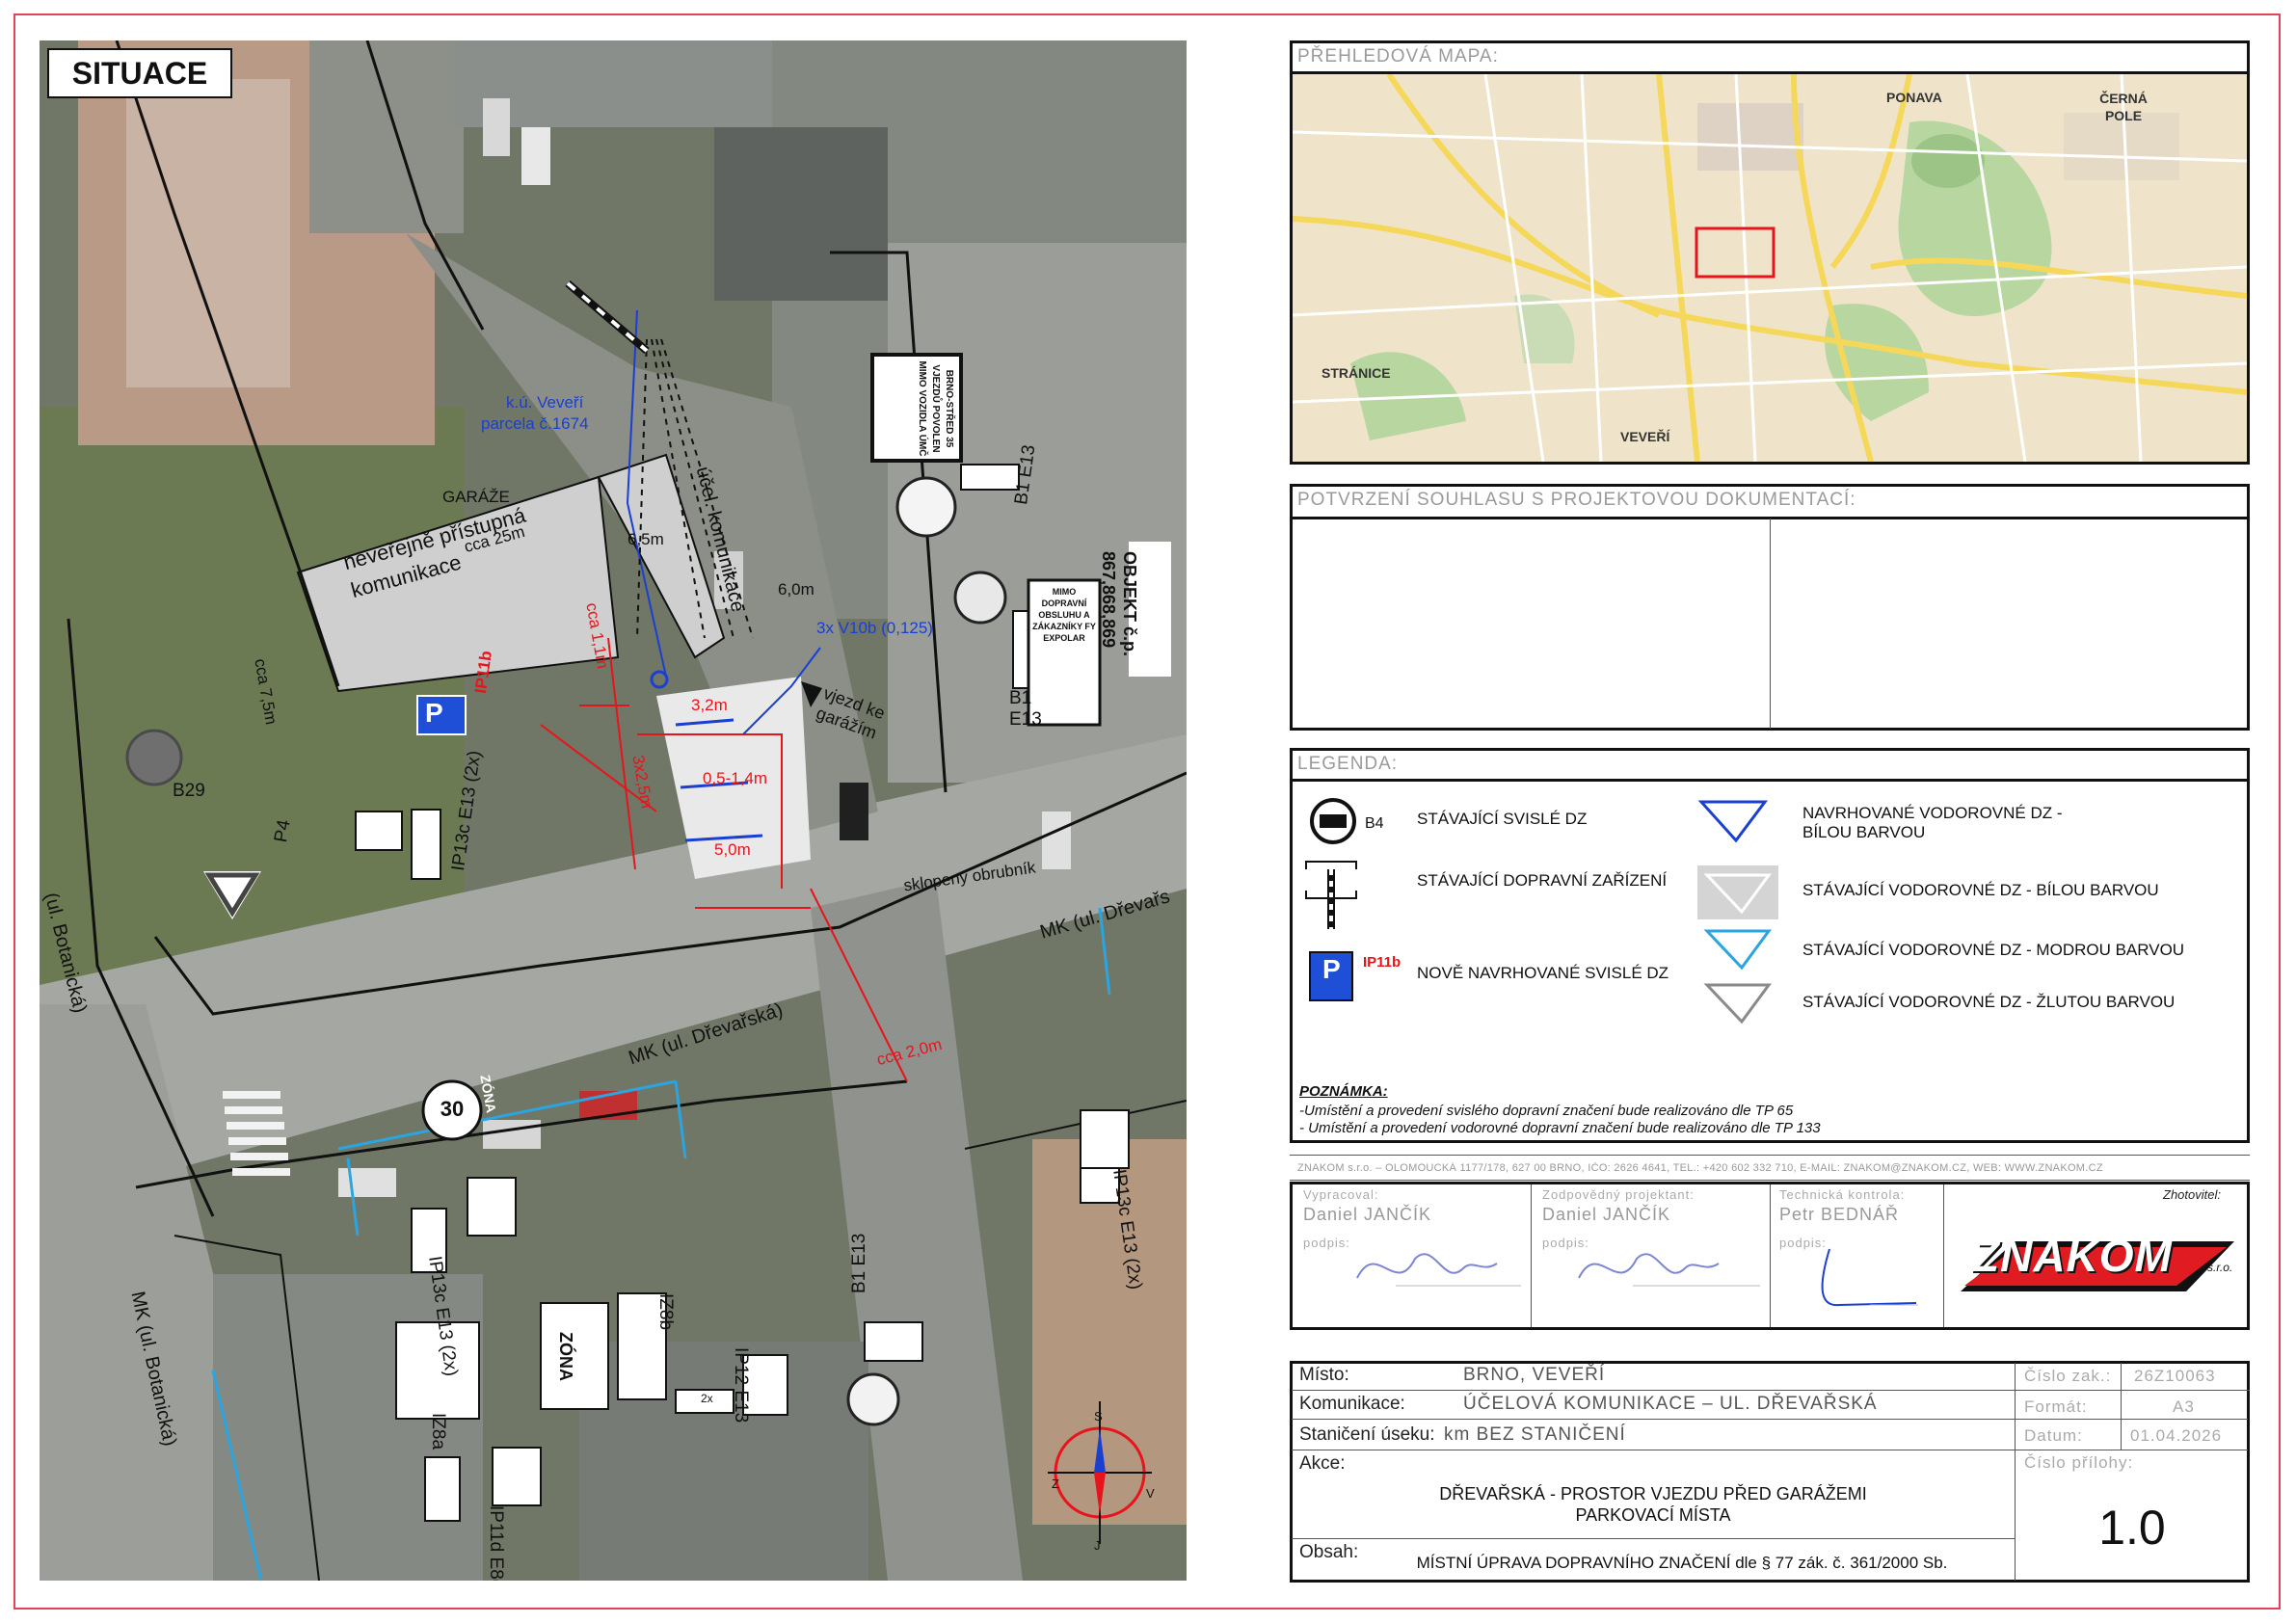 The width and height of the screenshot is (2296, 1623). Describe the element at coordinates (2123, 107) in the screenshot. I see `place-cerna-pole: ČERNÁ POLE` at that location.